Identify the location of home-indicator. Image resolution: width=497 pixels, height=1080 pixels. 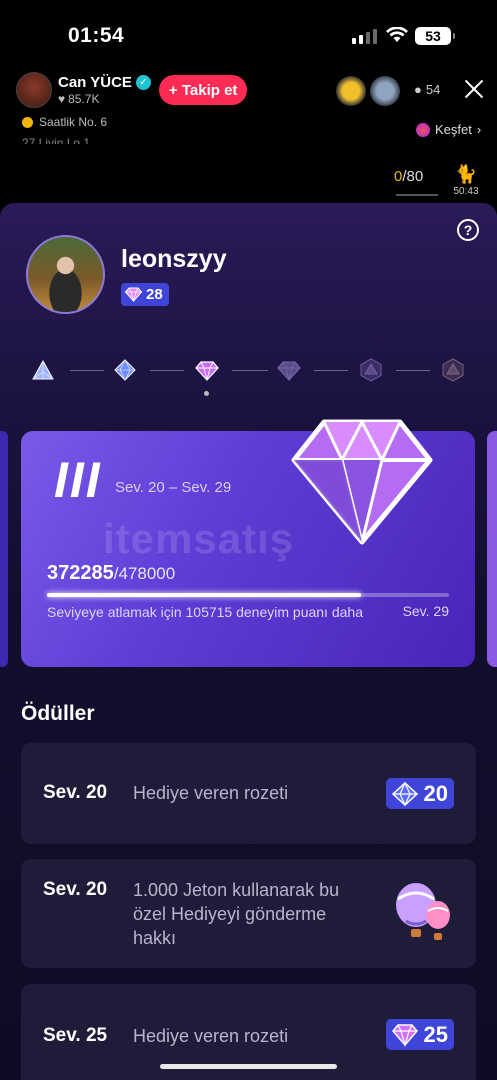
(248, 1066).